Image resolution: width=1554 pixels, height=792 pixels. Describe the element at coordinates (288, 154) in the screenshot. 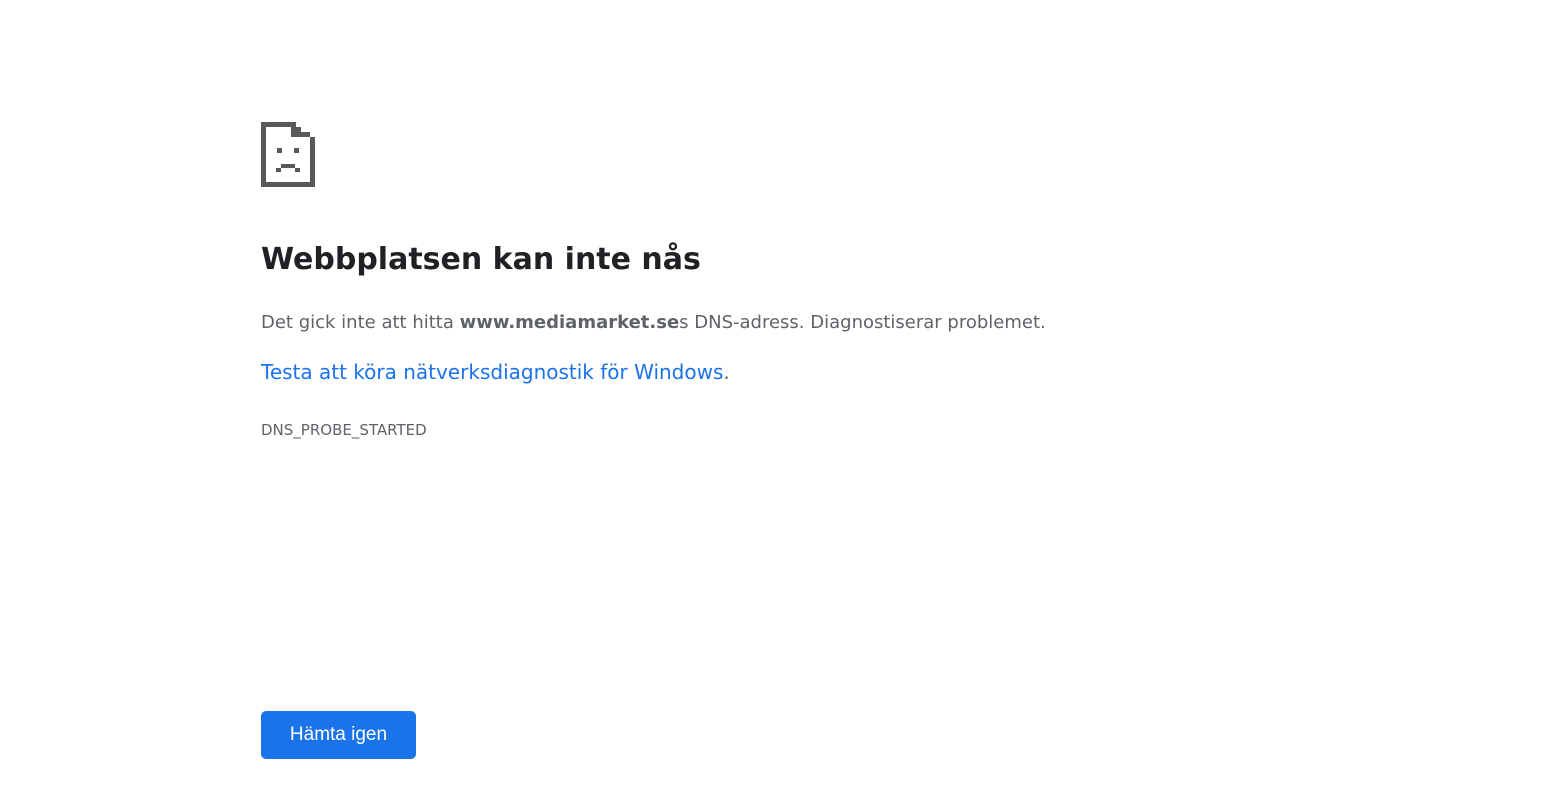

I see `sad-page-icon` at that location.